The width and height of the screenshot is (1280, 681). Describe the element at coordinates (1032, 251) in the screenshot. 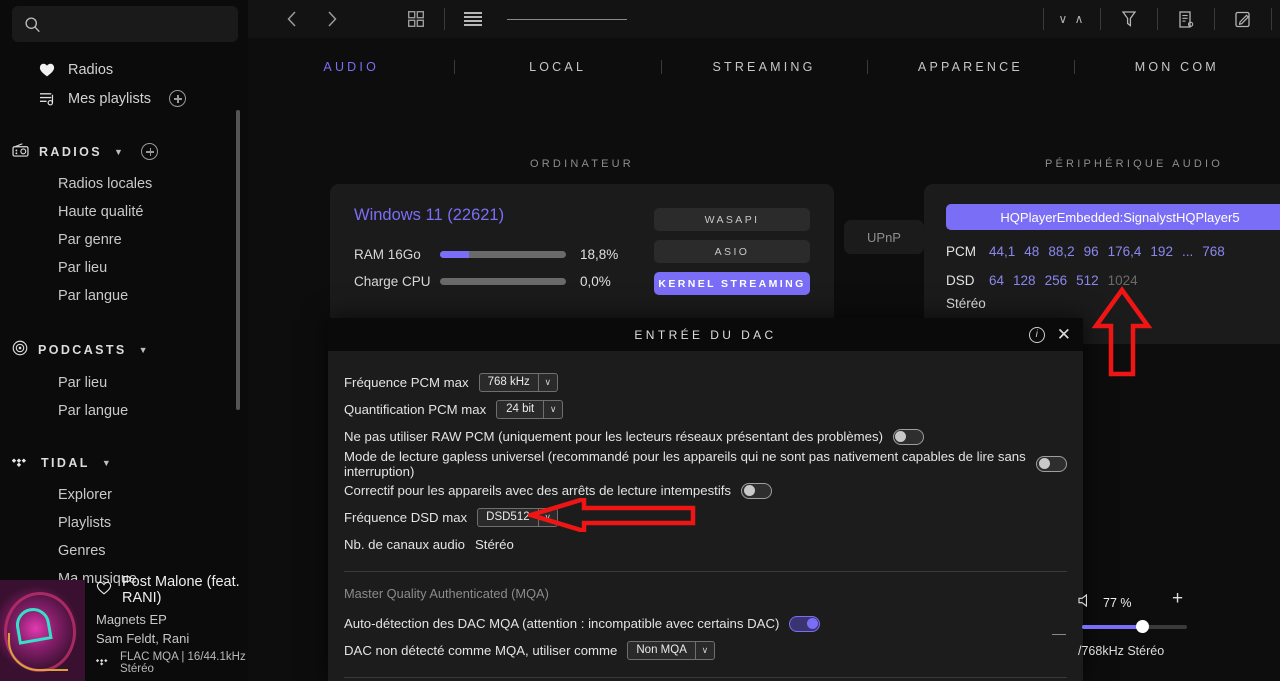

I see `pcm-rate: 48` at that location.